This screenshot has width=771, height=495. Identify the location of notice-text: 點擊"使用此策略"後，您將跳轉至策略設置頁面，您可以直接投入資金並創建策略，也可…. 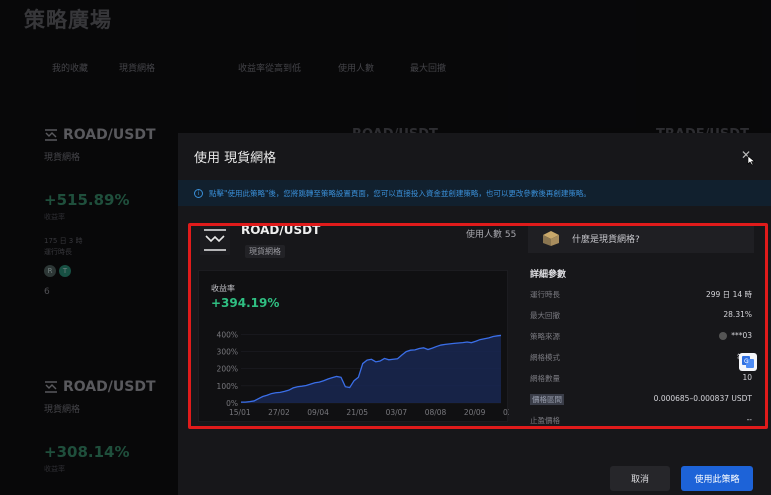
(400, 193).